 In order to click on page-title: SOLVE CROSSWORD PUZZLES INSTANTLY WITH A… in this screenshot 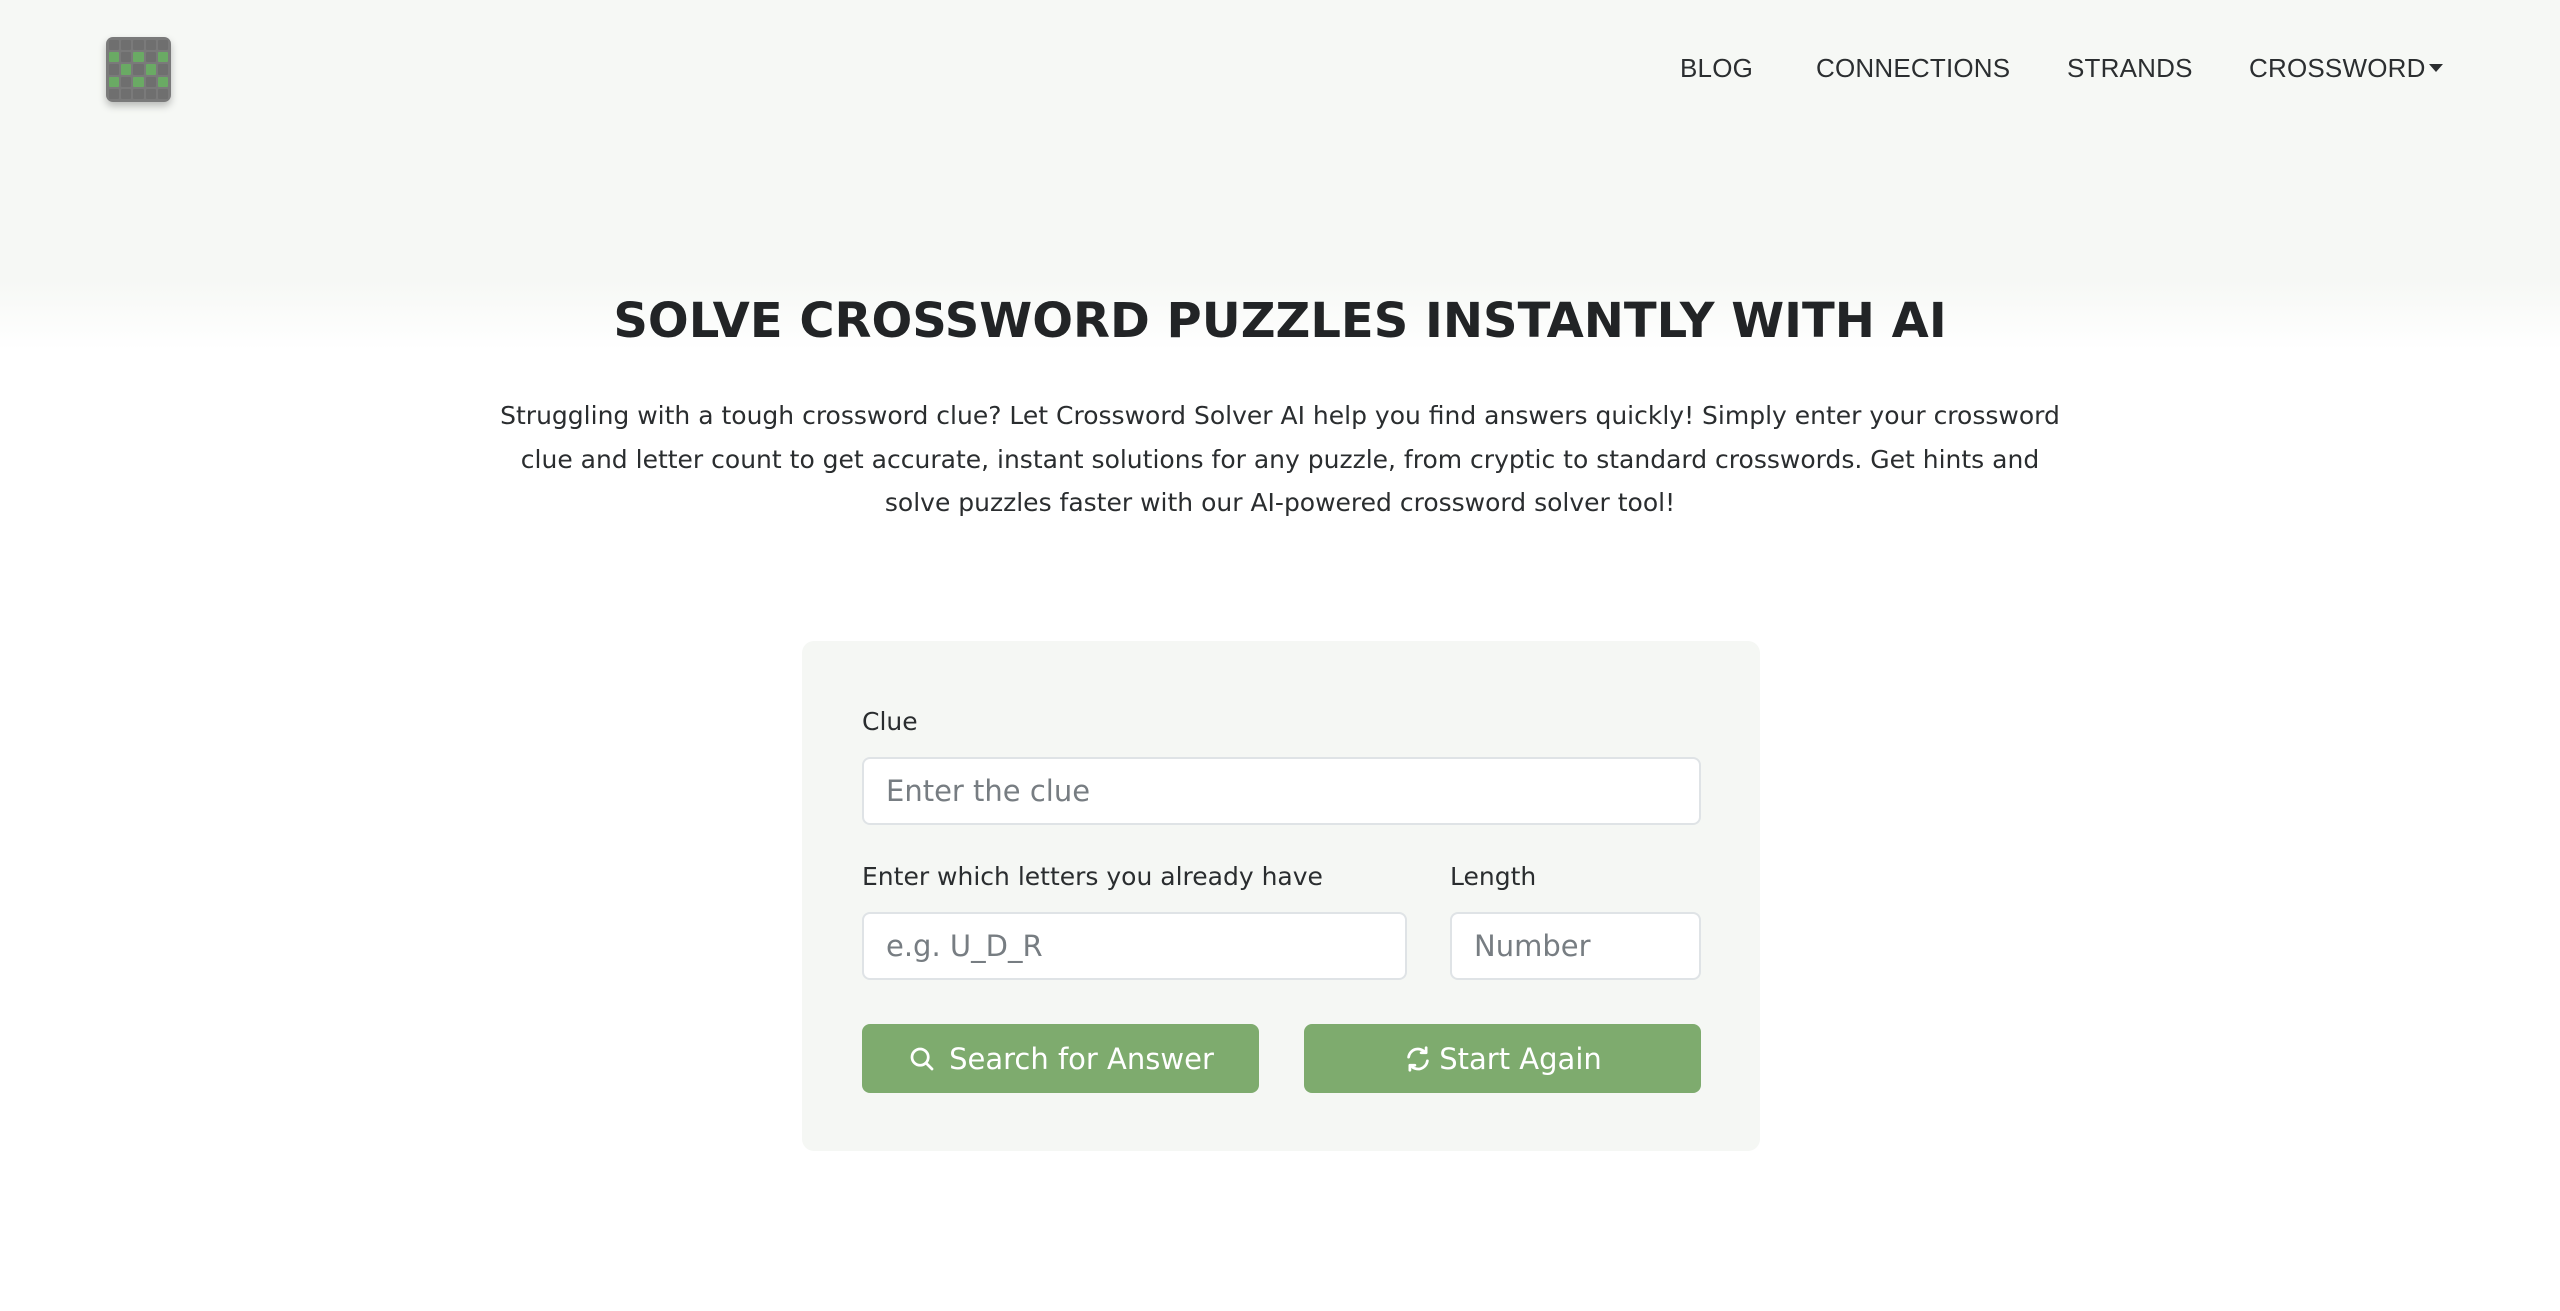, I will do `click(1280, 321)`.